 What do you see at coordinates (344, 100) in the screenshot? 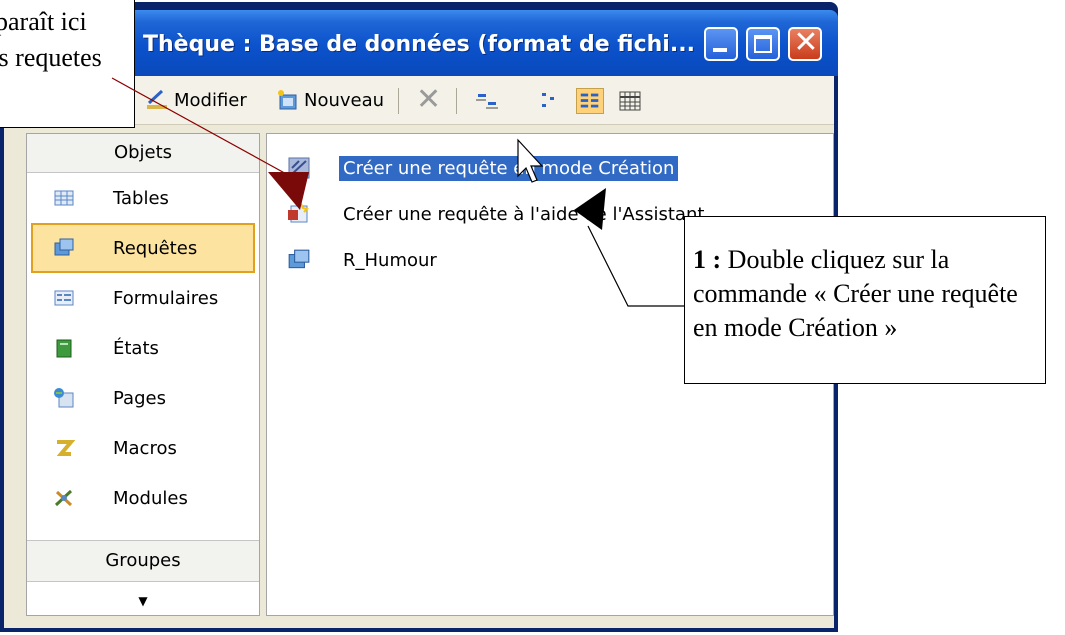
I see `new-label: Nouveau` at bounding box center [344, 100].